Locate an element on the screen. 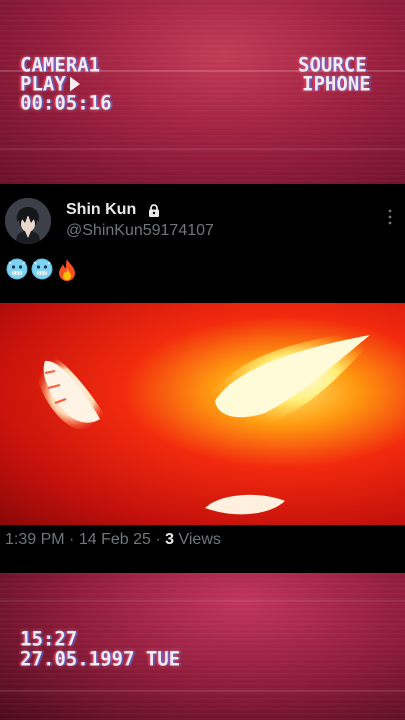 The height and width of the screenshot is (720, 405). play-icon is located at coordinates (74, 84).